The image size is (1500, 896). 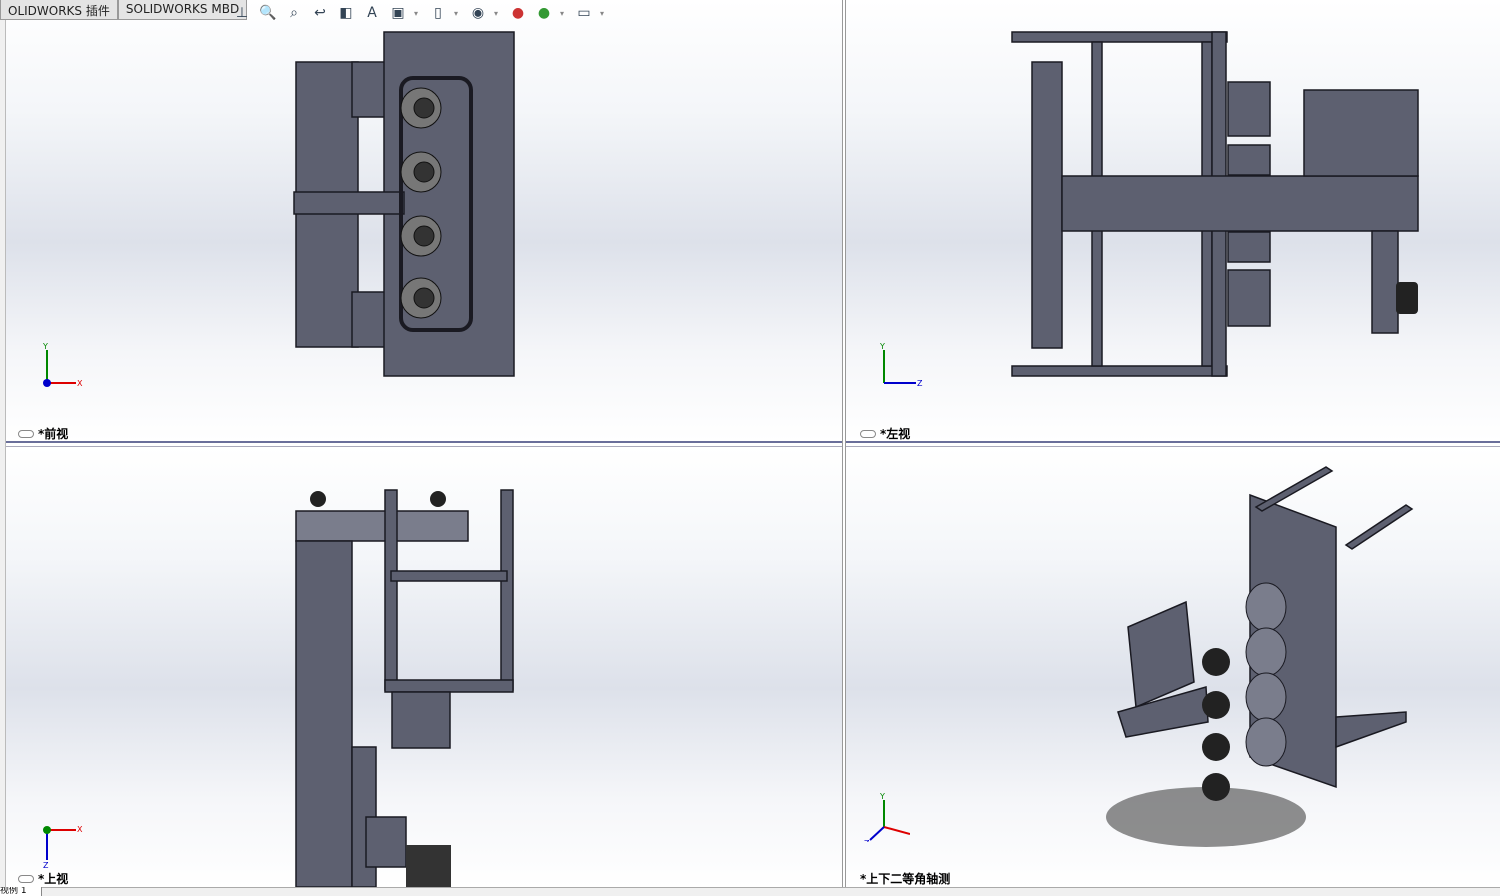 I want to click on tab-solidworks-mbd: SOLIDWORKS MBD, so click(x=182, y=10).